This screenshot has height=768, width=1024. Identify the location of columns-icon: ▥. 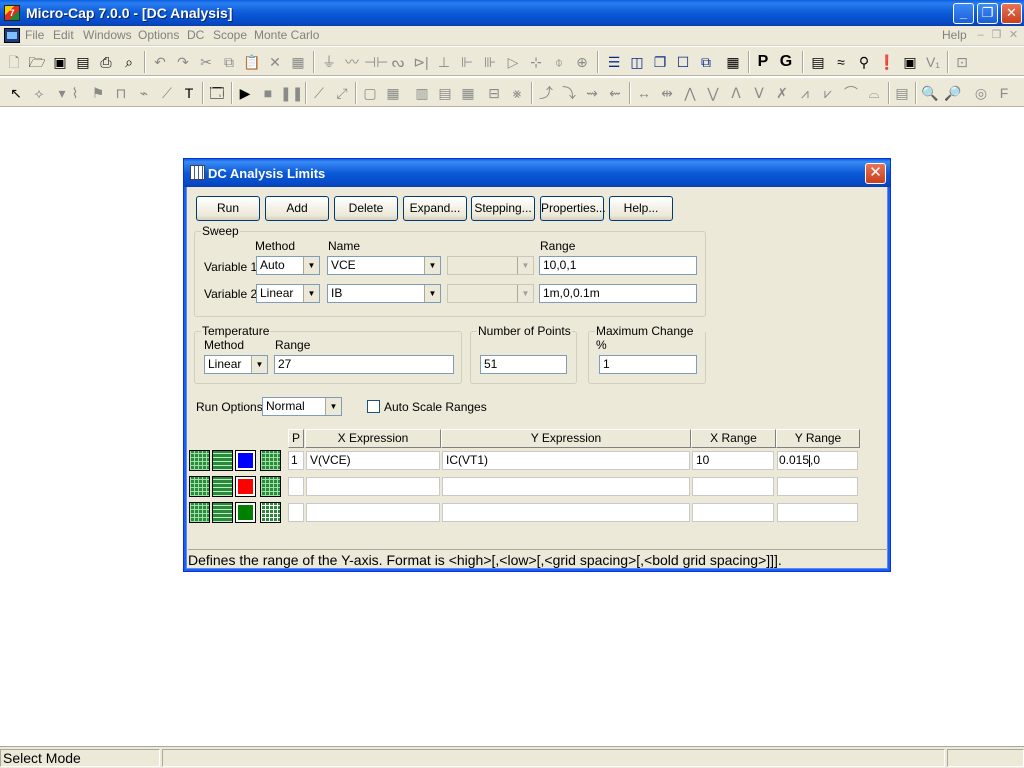
(422, 93).